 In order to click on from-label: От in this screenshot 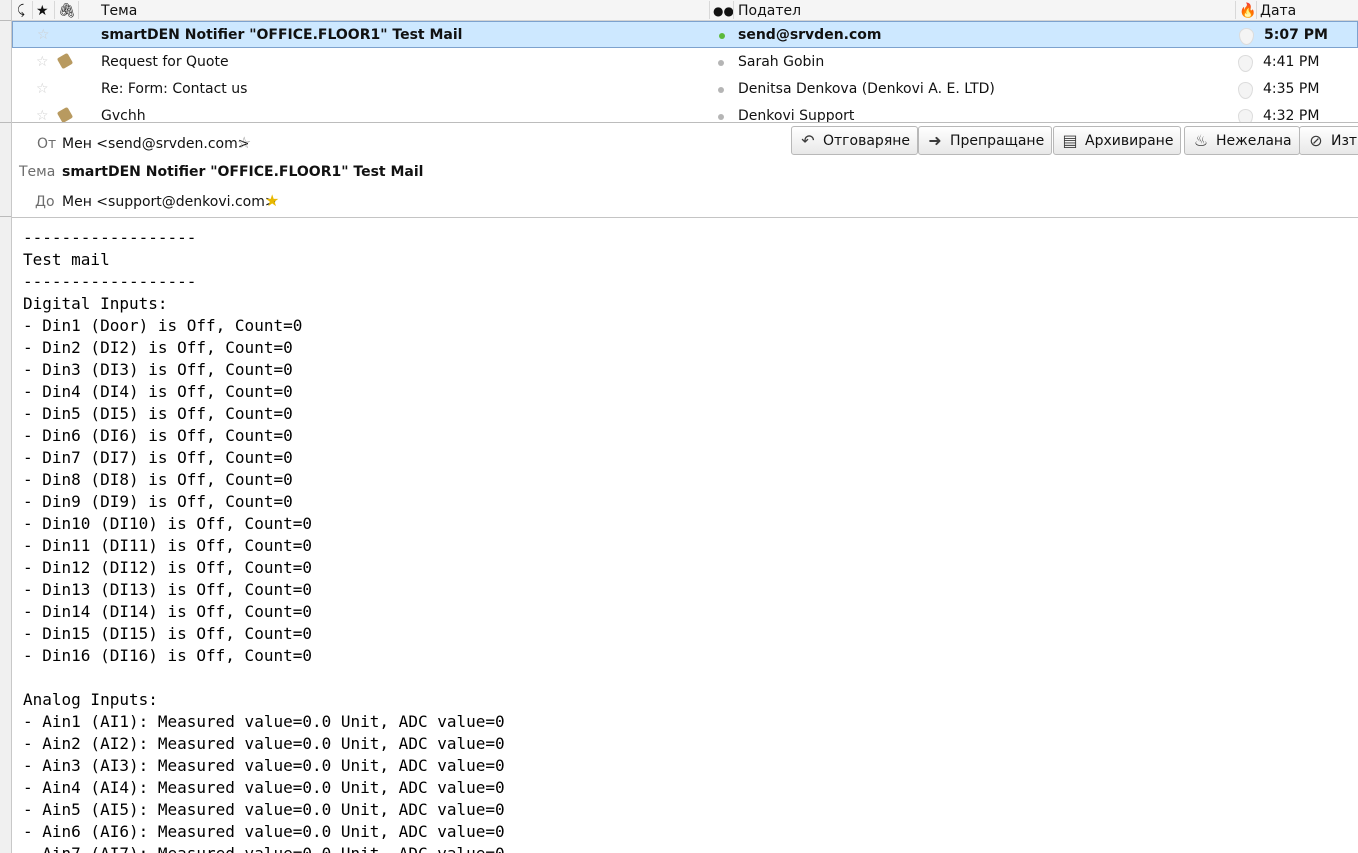, I will do `click(47, 144)`.